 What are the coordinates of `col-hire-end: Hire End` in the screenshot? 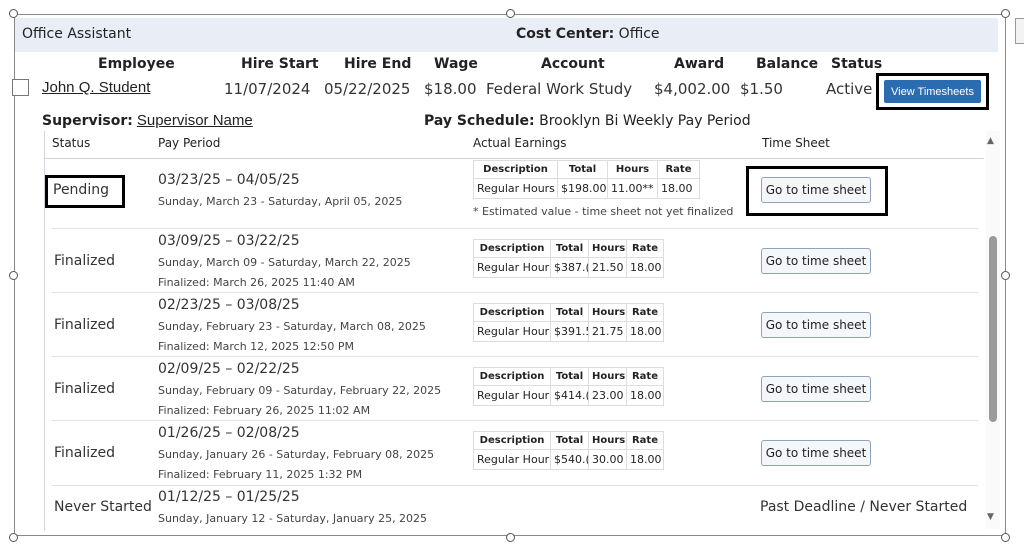 It's located at (378, 64).